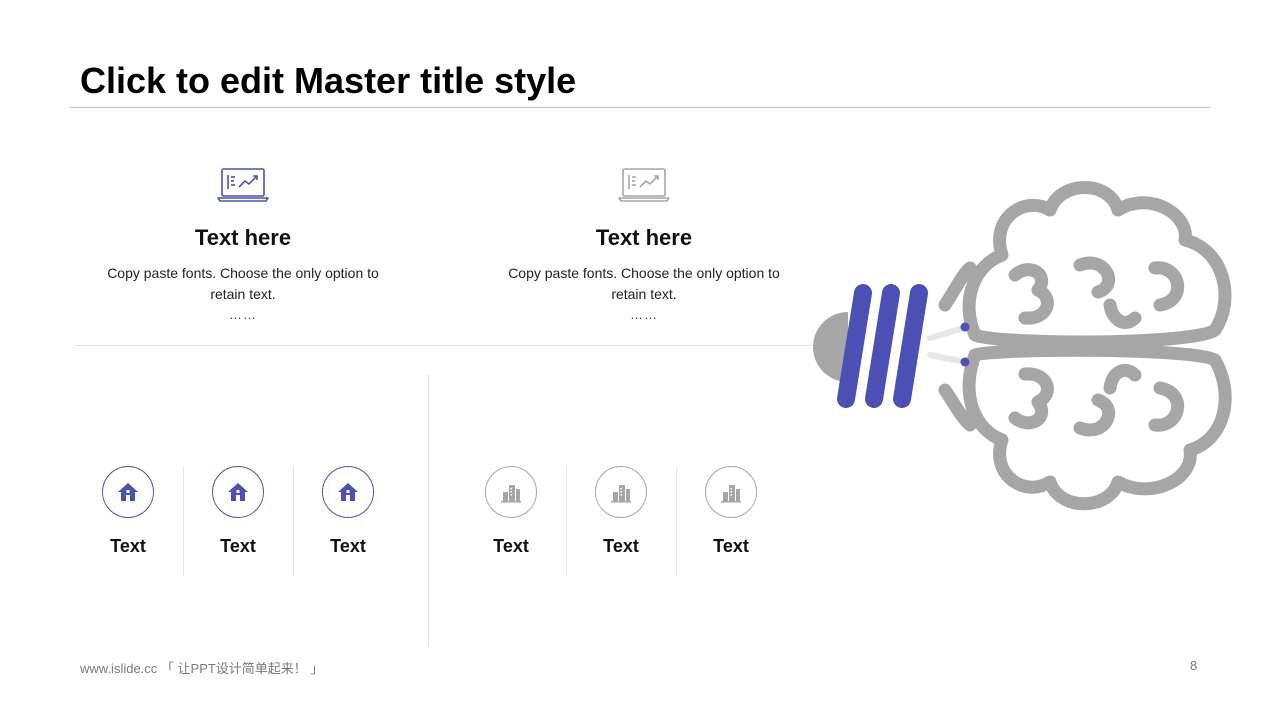  I want to click on icon-item-building-1: Text, so click(511, 511).